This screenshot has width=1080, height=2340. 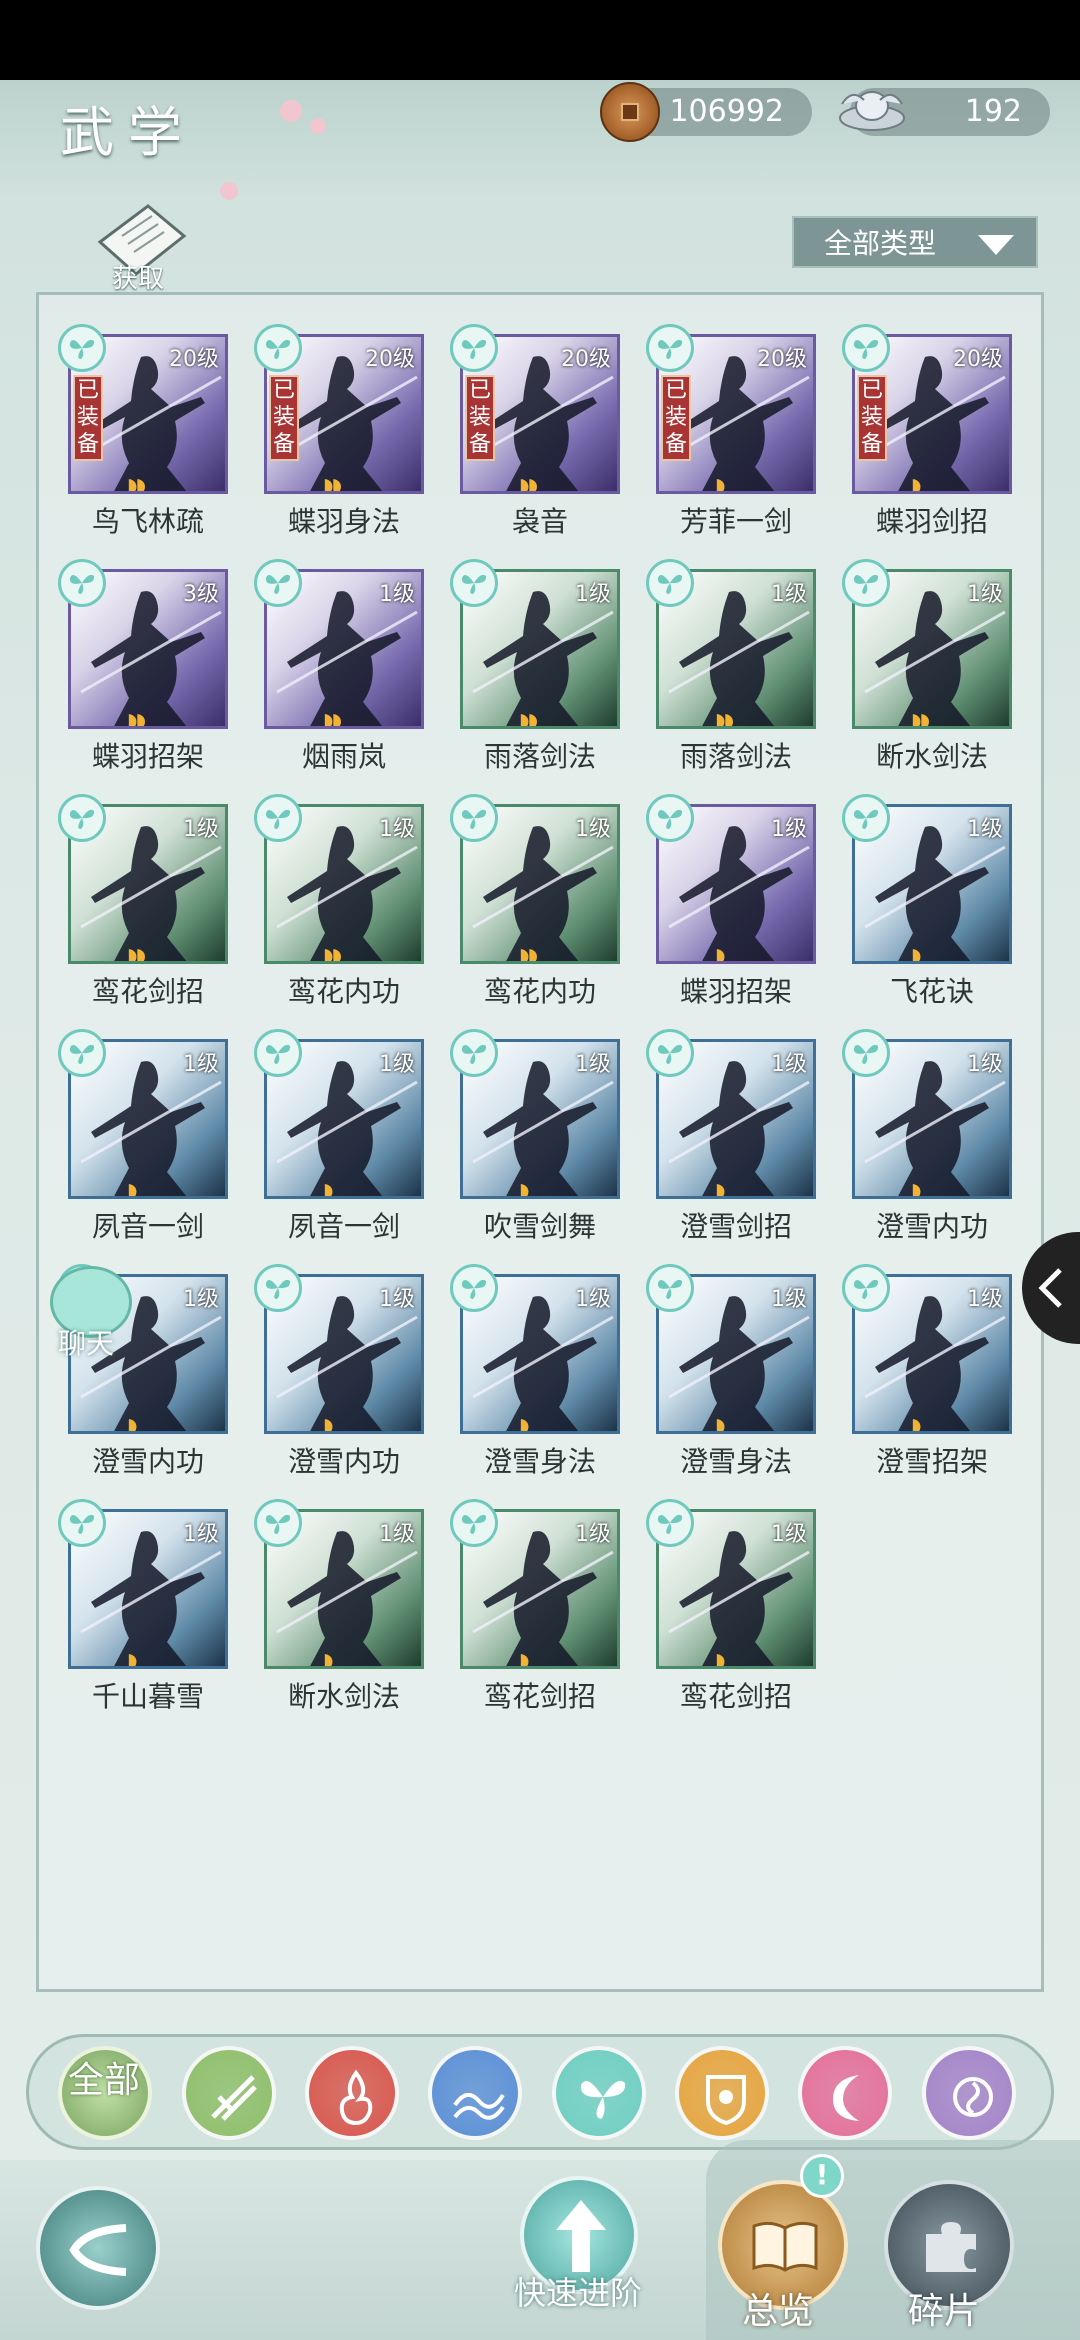 I want to click on skill-tile: 1级 ◗ 飞花诀, so click(x=929, y=902).